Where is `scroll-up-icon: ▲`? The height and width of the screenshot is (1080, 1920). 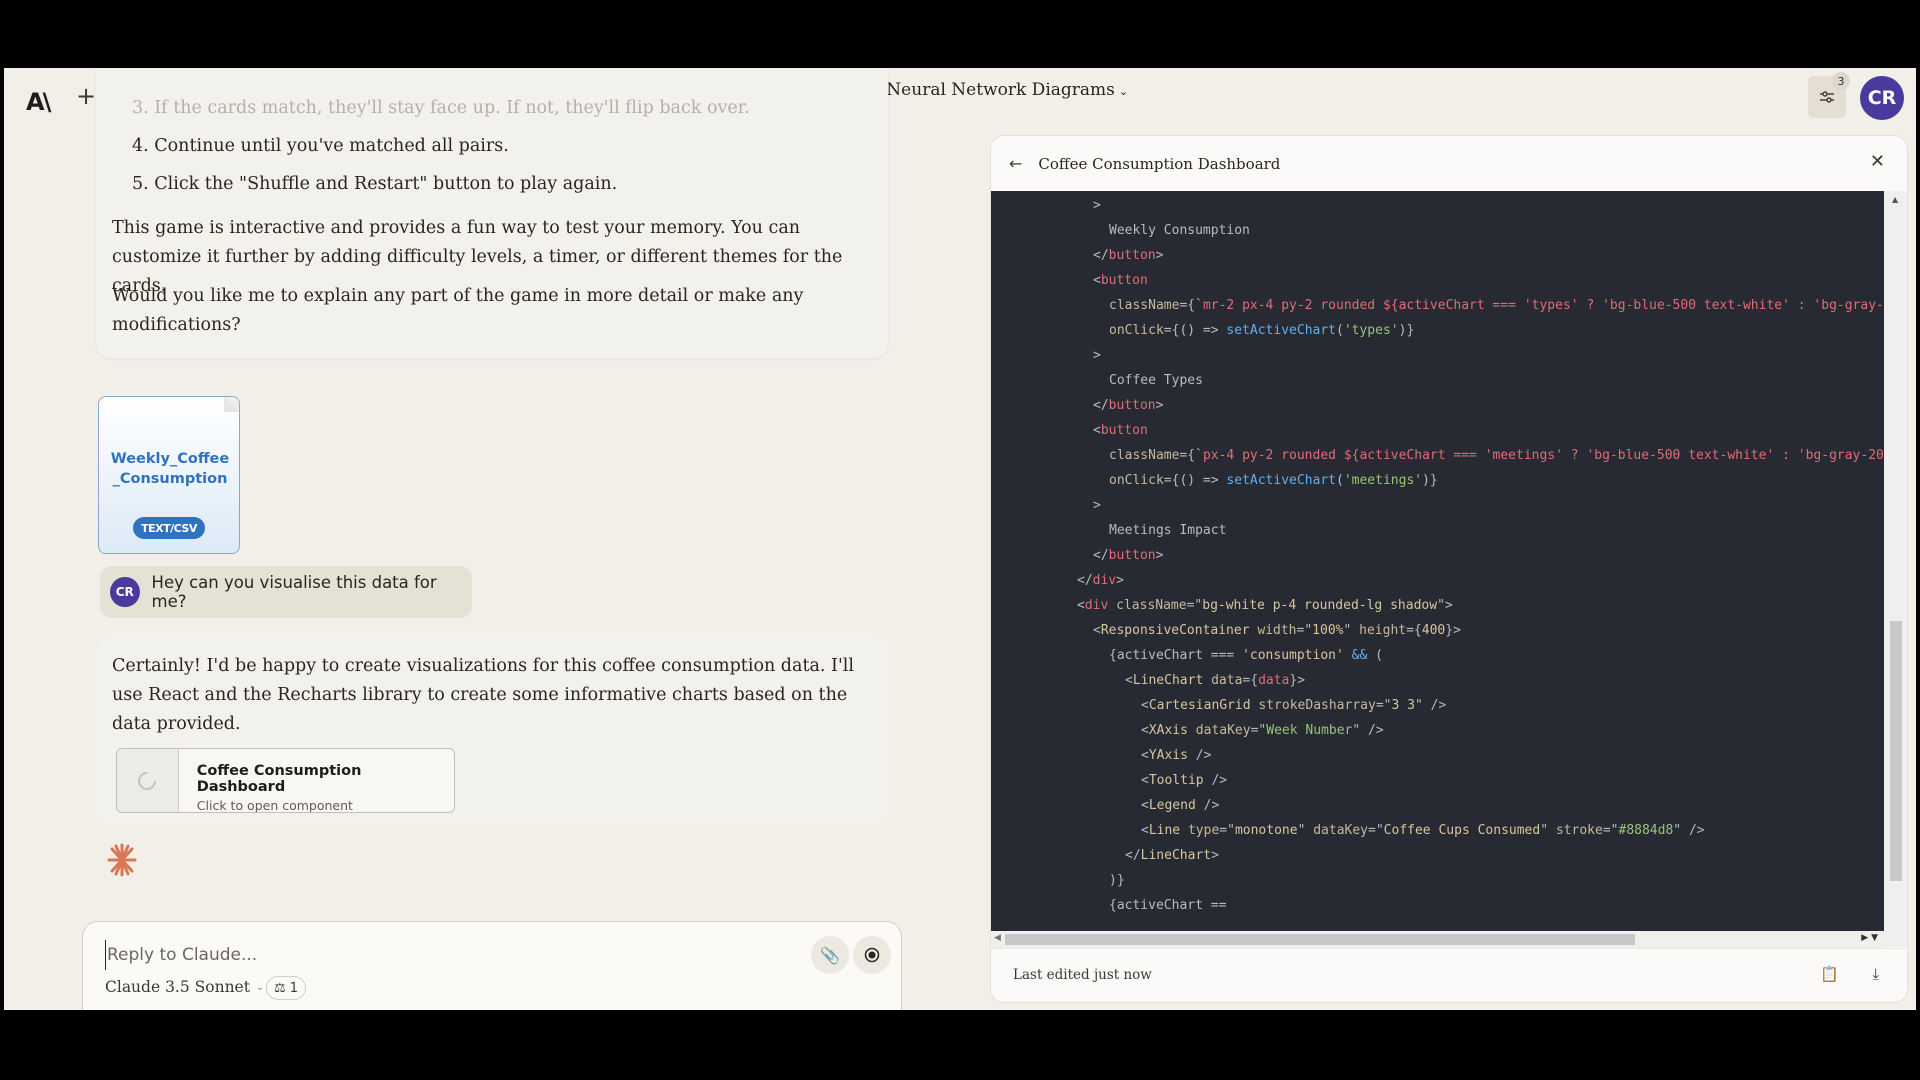 scroll-up-icon: ▲ is located at coordinates (1895, 199).